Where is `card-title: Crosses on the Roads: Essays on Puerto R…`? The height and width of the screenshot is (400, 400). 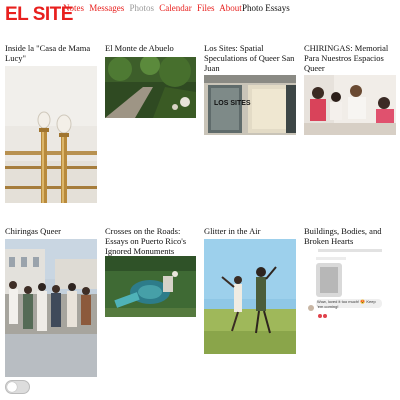
card-title: Crosses on the Roads: Essays on Puerto R… is located at coordinates (151, 241).